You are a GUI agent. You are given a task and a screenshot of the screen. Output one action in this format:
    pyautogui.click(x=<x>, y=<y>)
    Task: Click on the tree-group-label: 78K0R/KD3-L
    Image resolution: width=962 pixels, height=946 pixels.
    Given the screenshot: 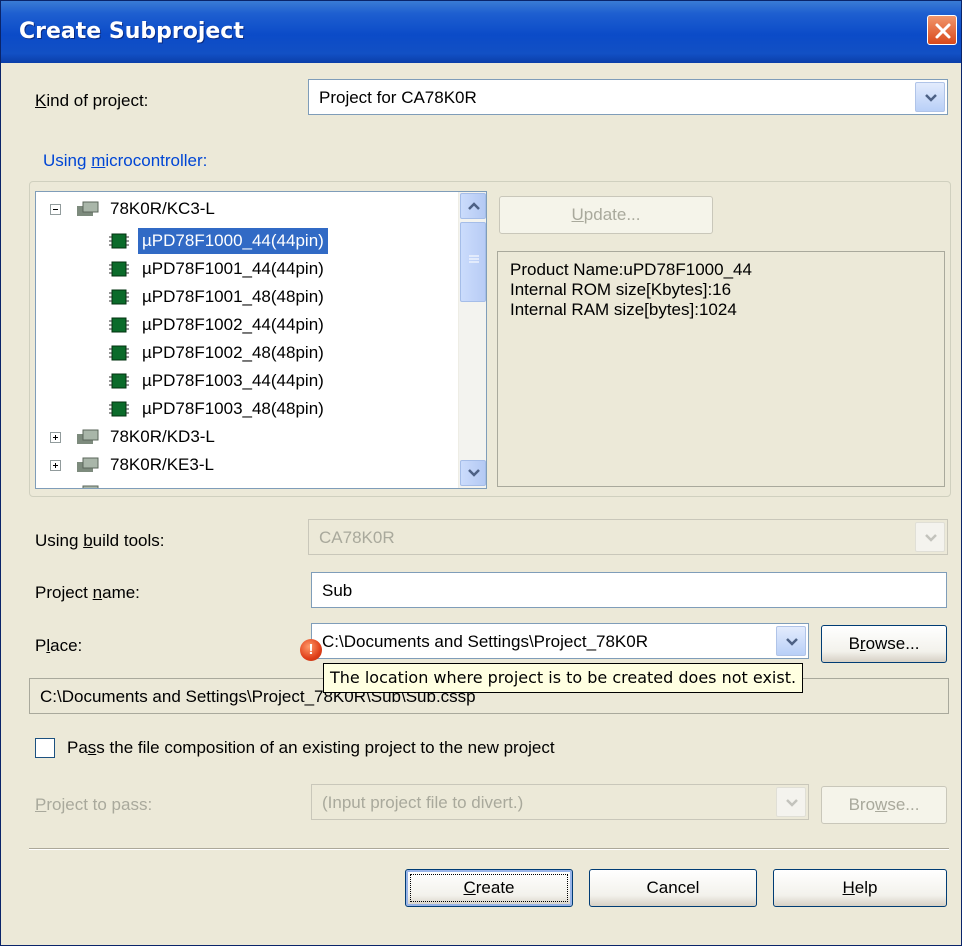 What is the action you would take?
    pyautogui.click(x=162, y=436)
    